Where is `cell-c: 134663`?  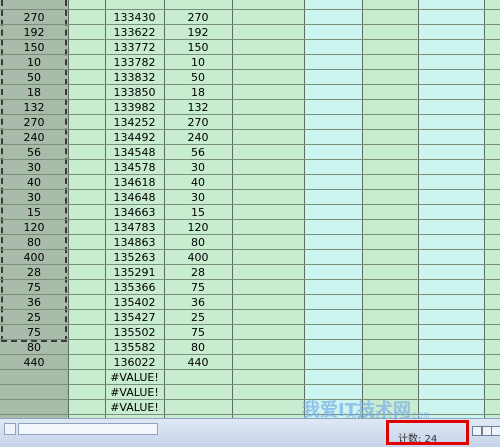
cell-c: 134663 is located at coordinates (134, 212).